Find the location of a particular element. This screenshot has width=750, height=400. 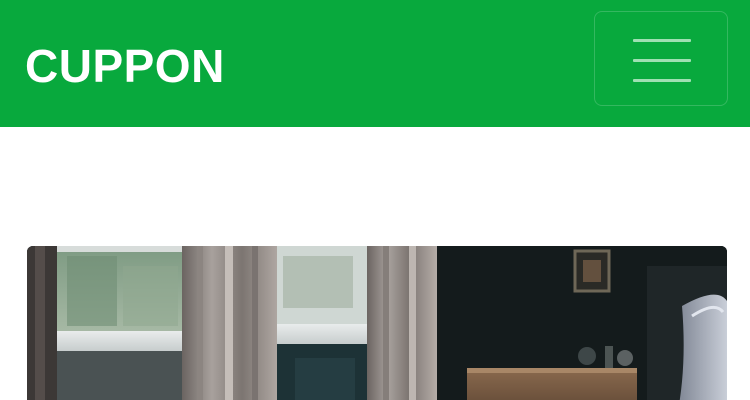

menu-toggle-button is located at coordinates (661, 58).